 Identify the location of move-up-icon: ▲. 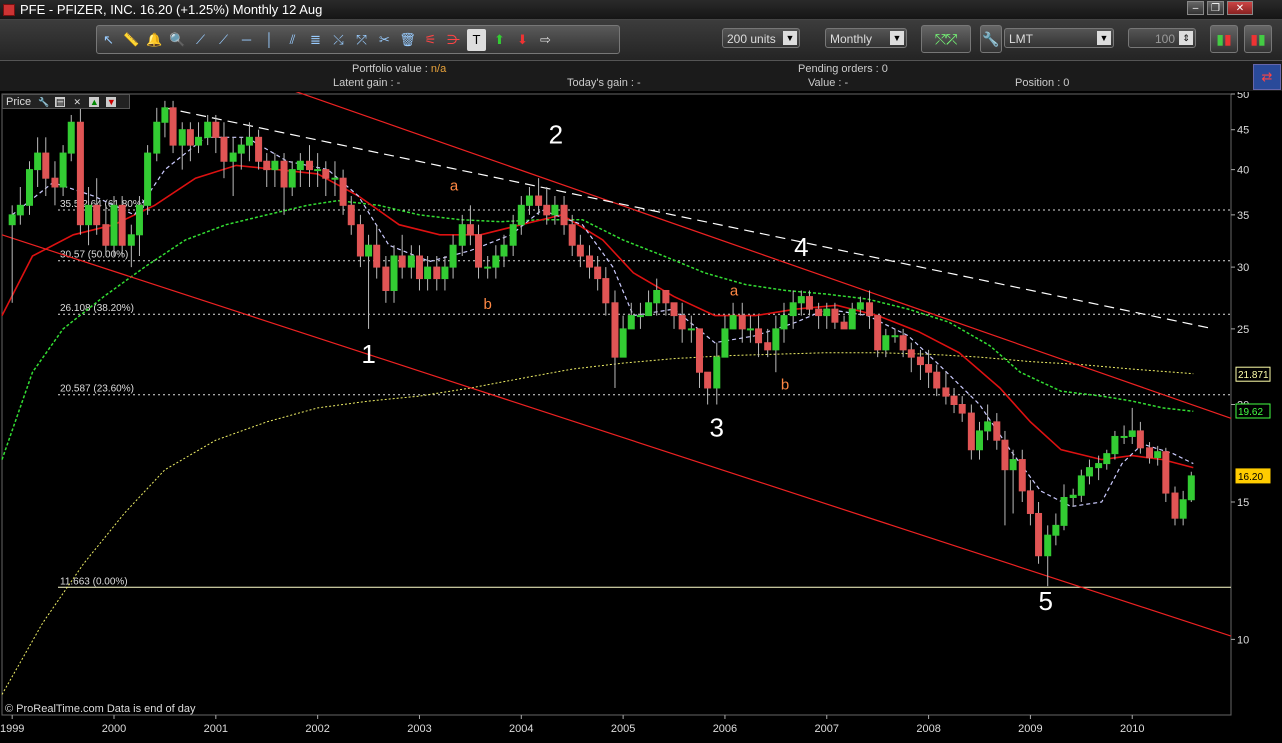
(94, 102).